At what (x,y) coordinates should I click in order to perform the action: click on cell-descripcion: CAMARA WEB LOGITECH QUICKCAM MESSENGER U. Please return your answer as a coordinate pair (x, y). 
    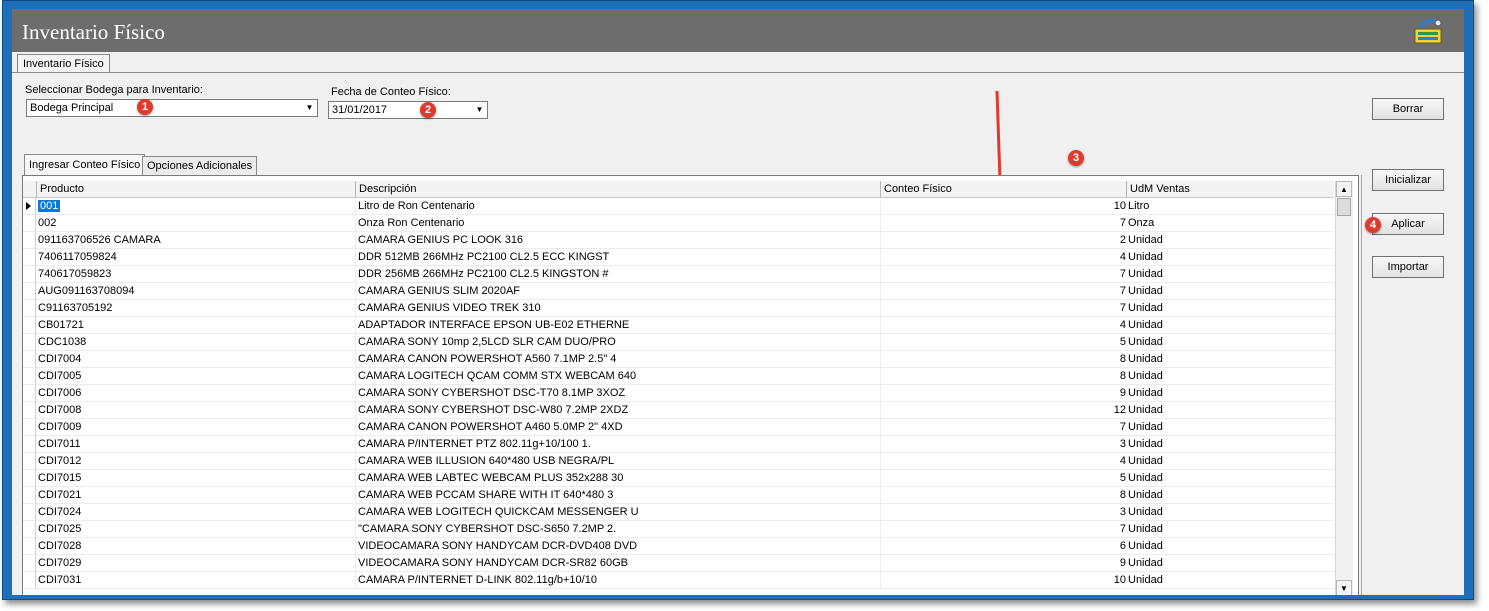
    Looking at the image, I should click on (616, 512).